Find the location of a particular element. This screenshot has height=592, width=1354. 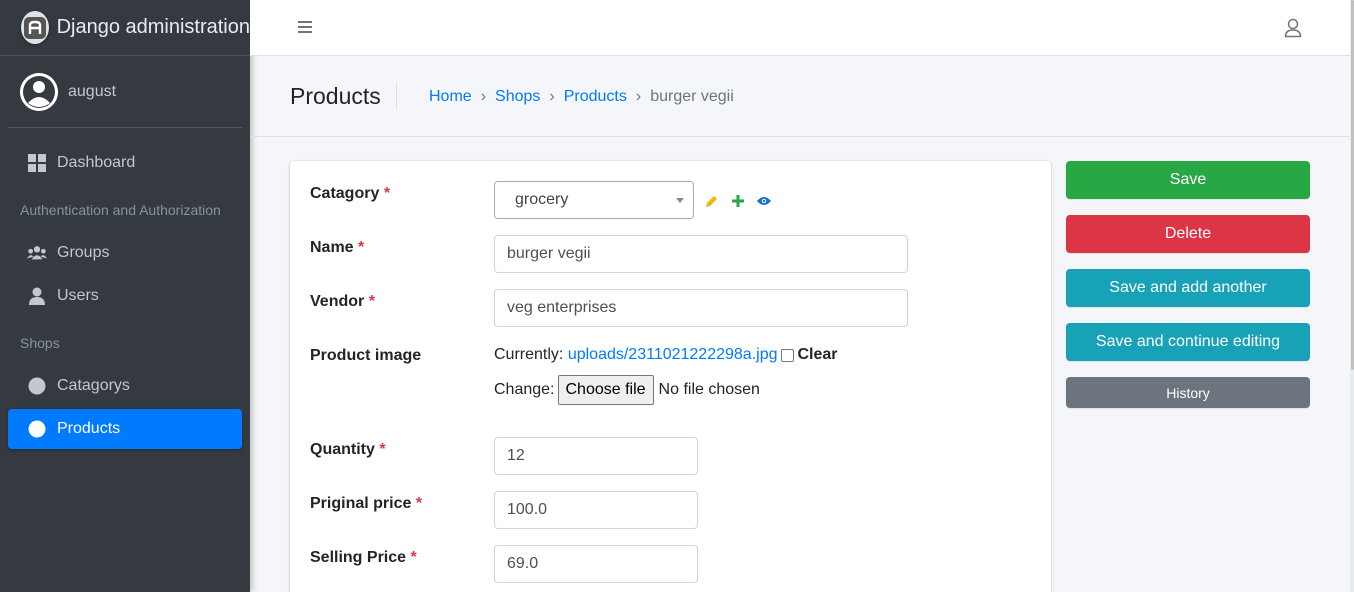

sidebar-item-catagorys: Catagorys is located at coordinates (125, 386).